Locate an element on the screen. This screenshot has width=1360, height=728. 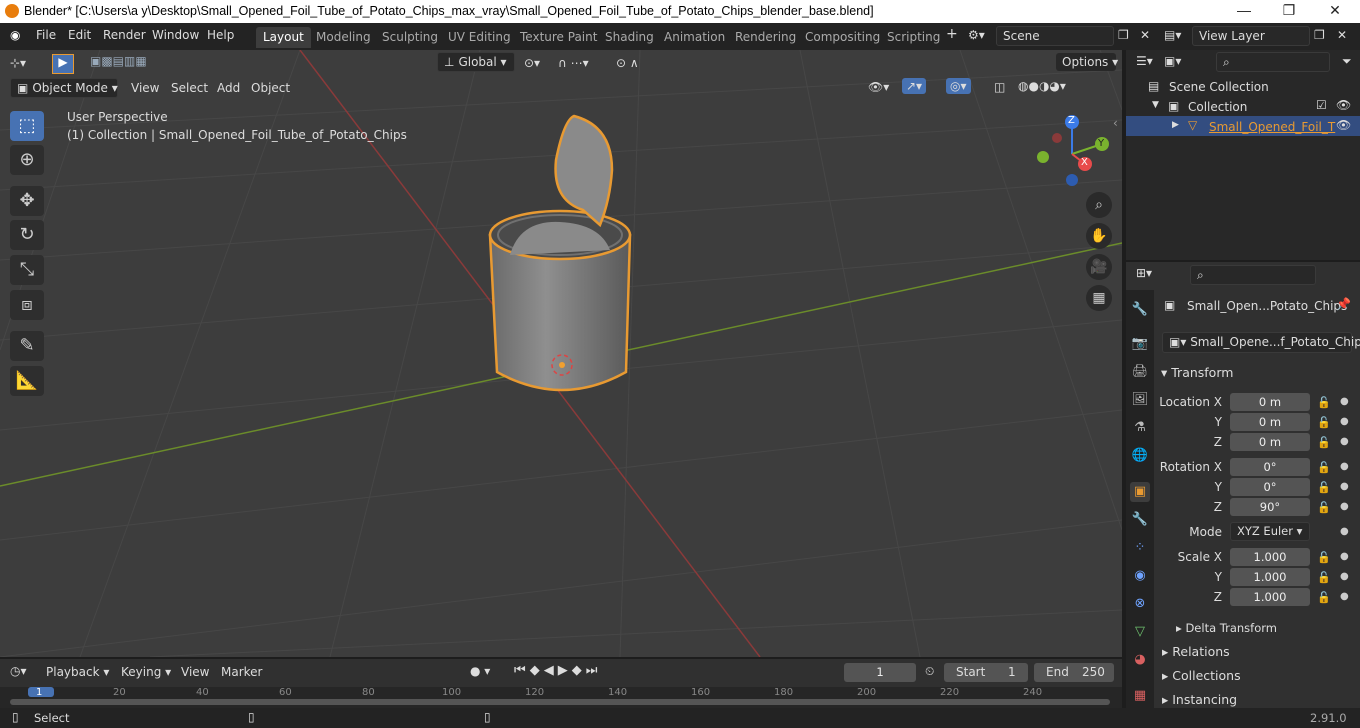
rotation-y-field: 0° is located at coordinates (1270, 487).